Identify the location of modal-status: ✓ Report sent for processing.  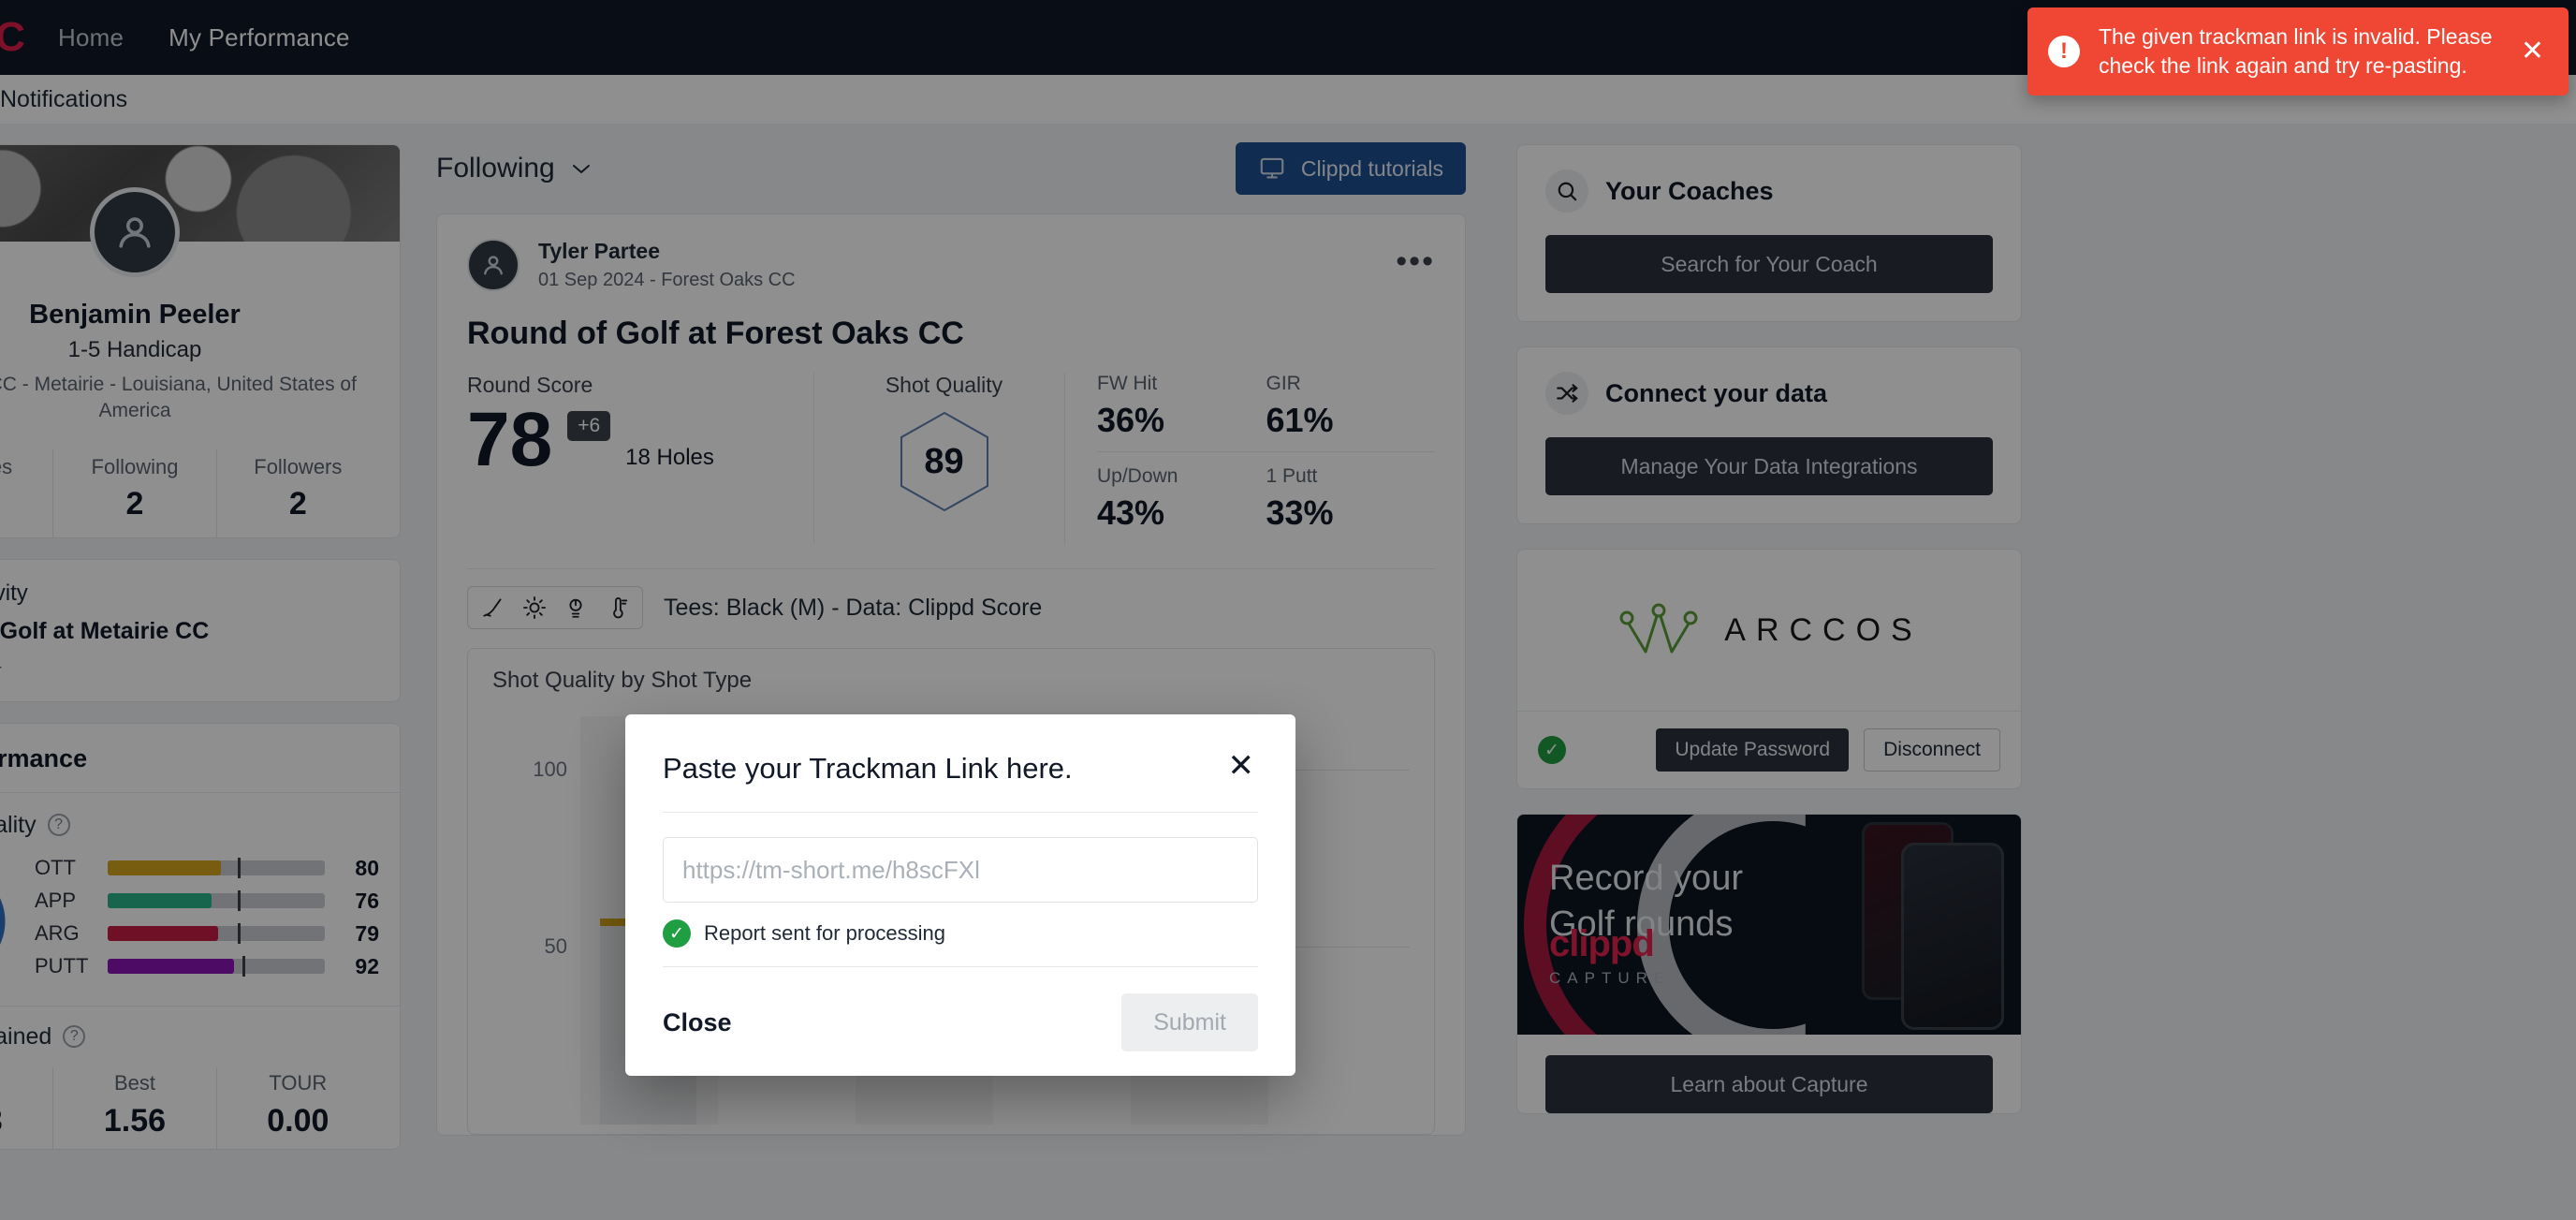
(961, 933).